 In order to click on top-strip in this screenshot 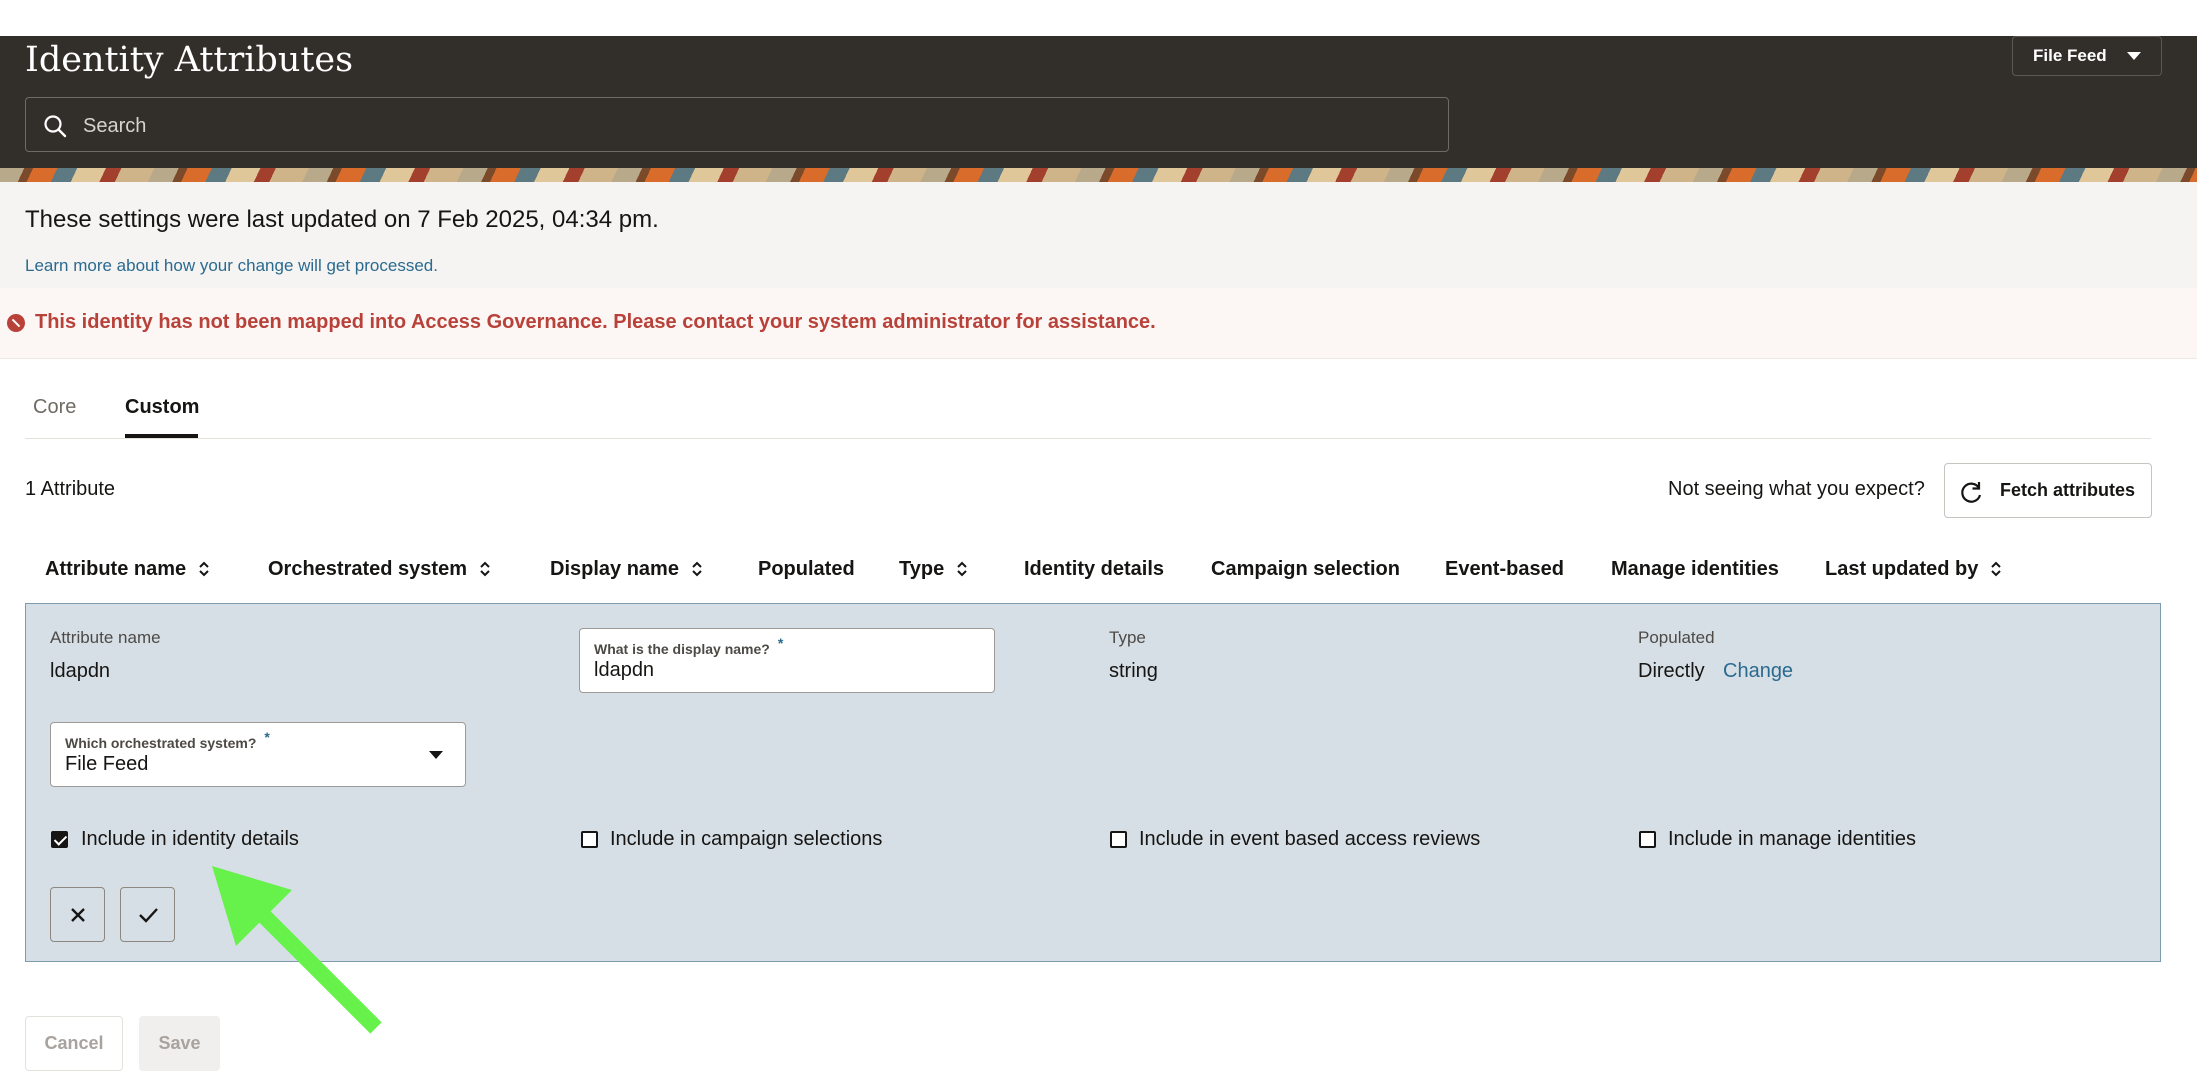, I will do `click(1098, 18)`.